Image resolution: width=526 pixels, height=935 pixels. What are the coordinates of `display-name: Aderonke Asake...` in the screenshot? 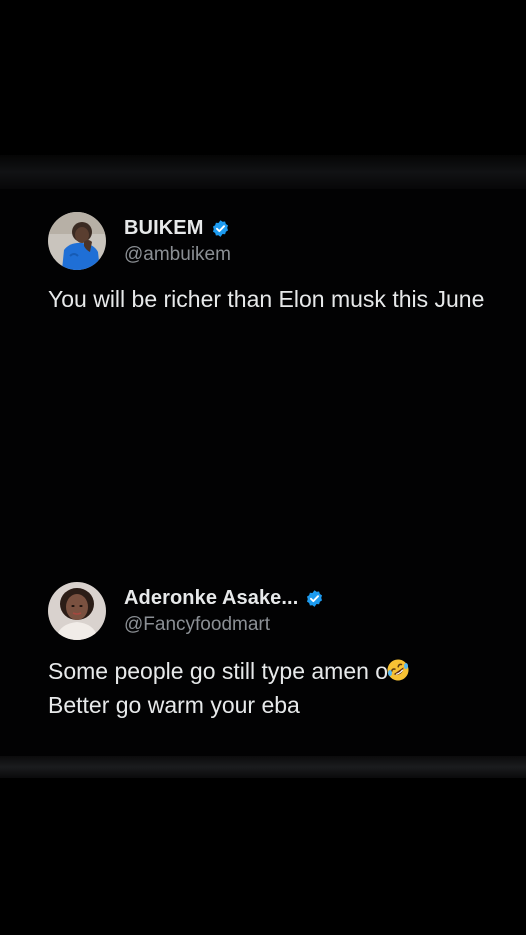 It's located at (211, 598).